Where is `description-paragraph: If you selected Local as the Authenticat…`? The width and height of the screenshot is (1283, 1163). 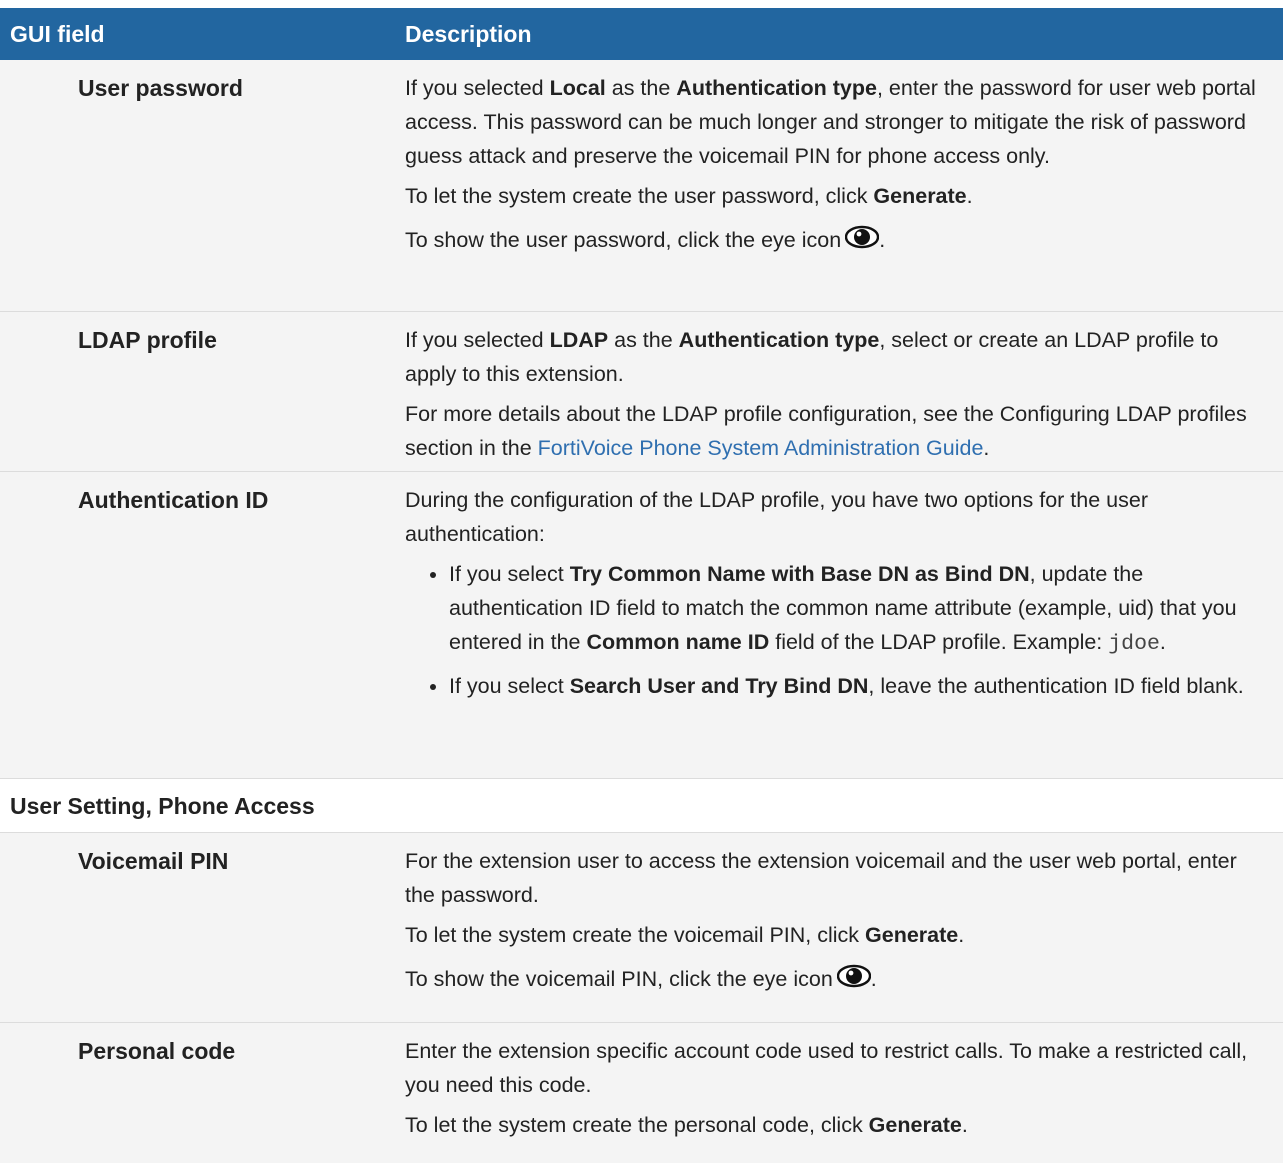
description-paragraph: If you selected Local as the Authenticat… is located at coordinates (834, 122).